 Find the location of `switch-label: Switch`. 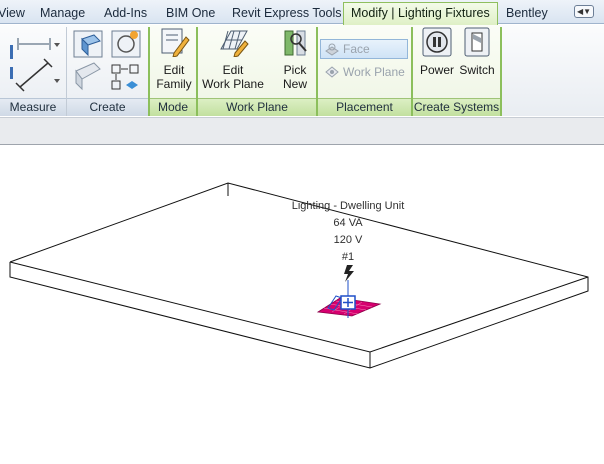

switch-label: Switch is located at coordinates (477, 70).